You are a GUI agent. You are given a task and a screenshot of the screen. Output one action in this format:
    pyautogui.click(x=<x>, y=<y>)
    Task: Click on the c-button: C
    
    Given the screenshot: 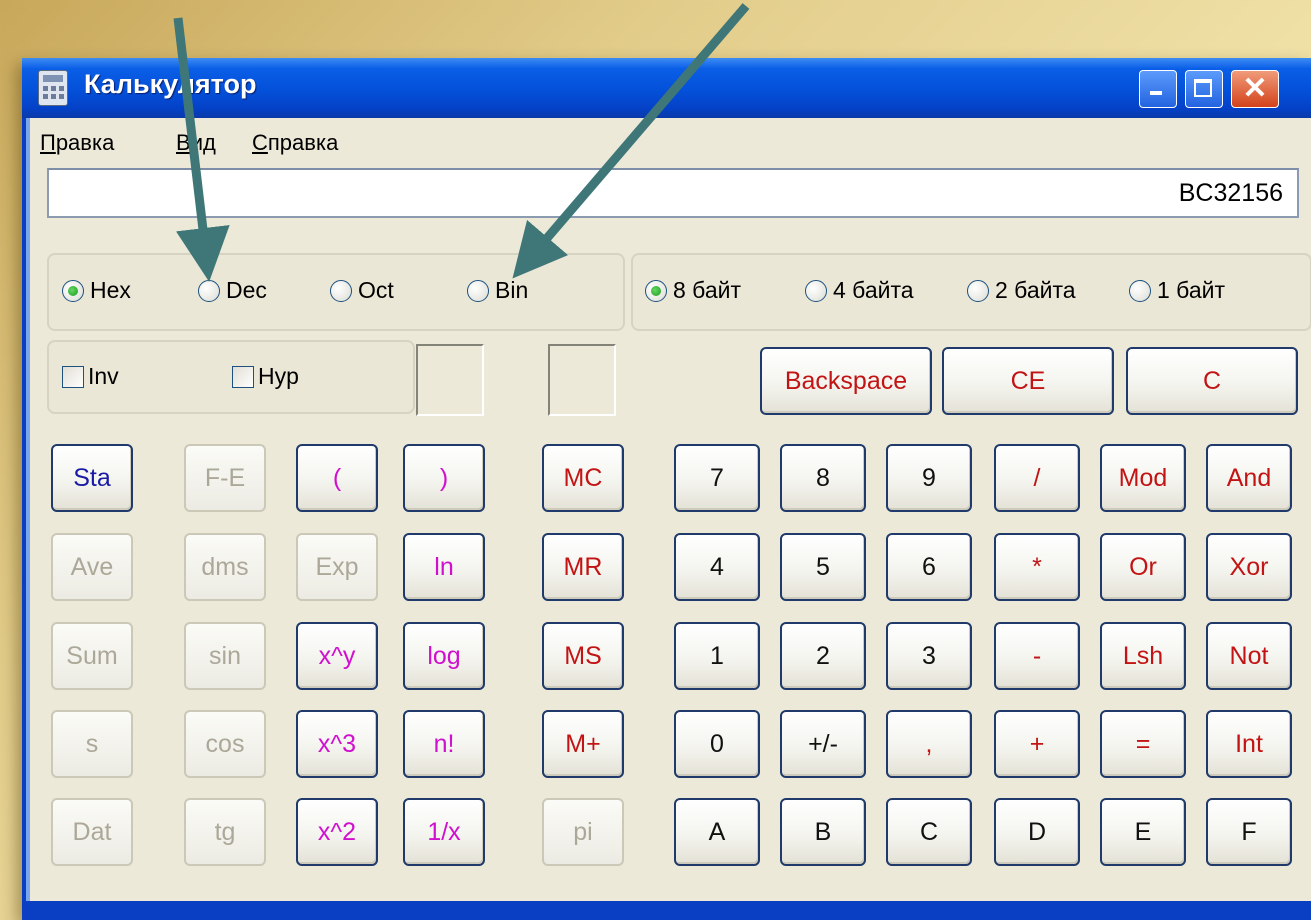 What is the action you would take?
    pyautogui.click(x=1212, y=381)
    